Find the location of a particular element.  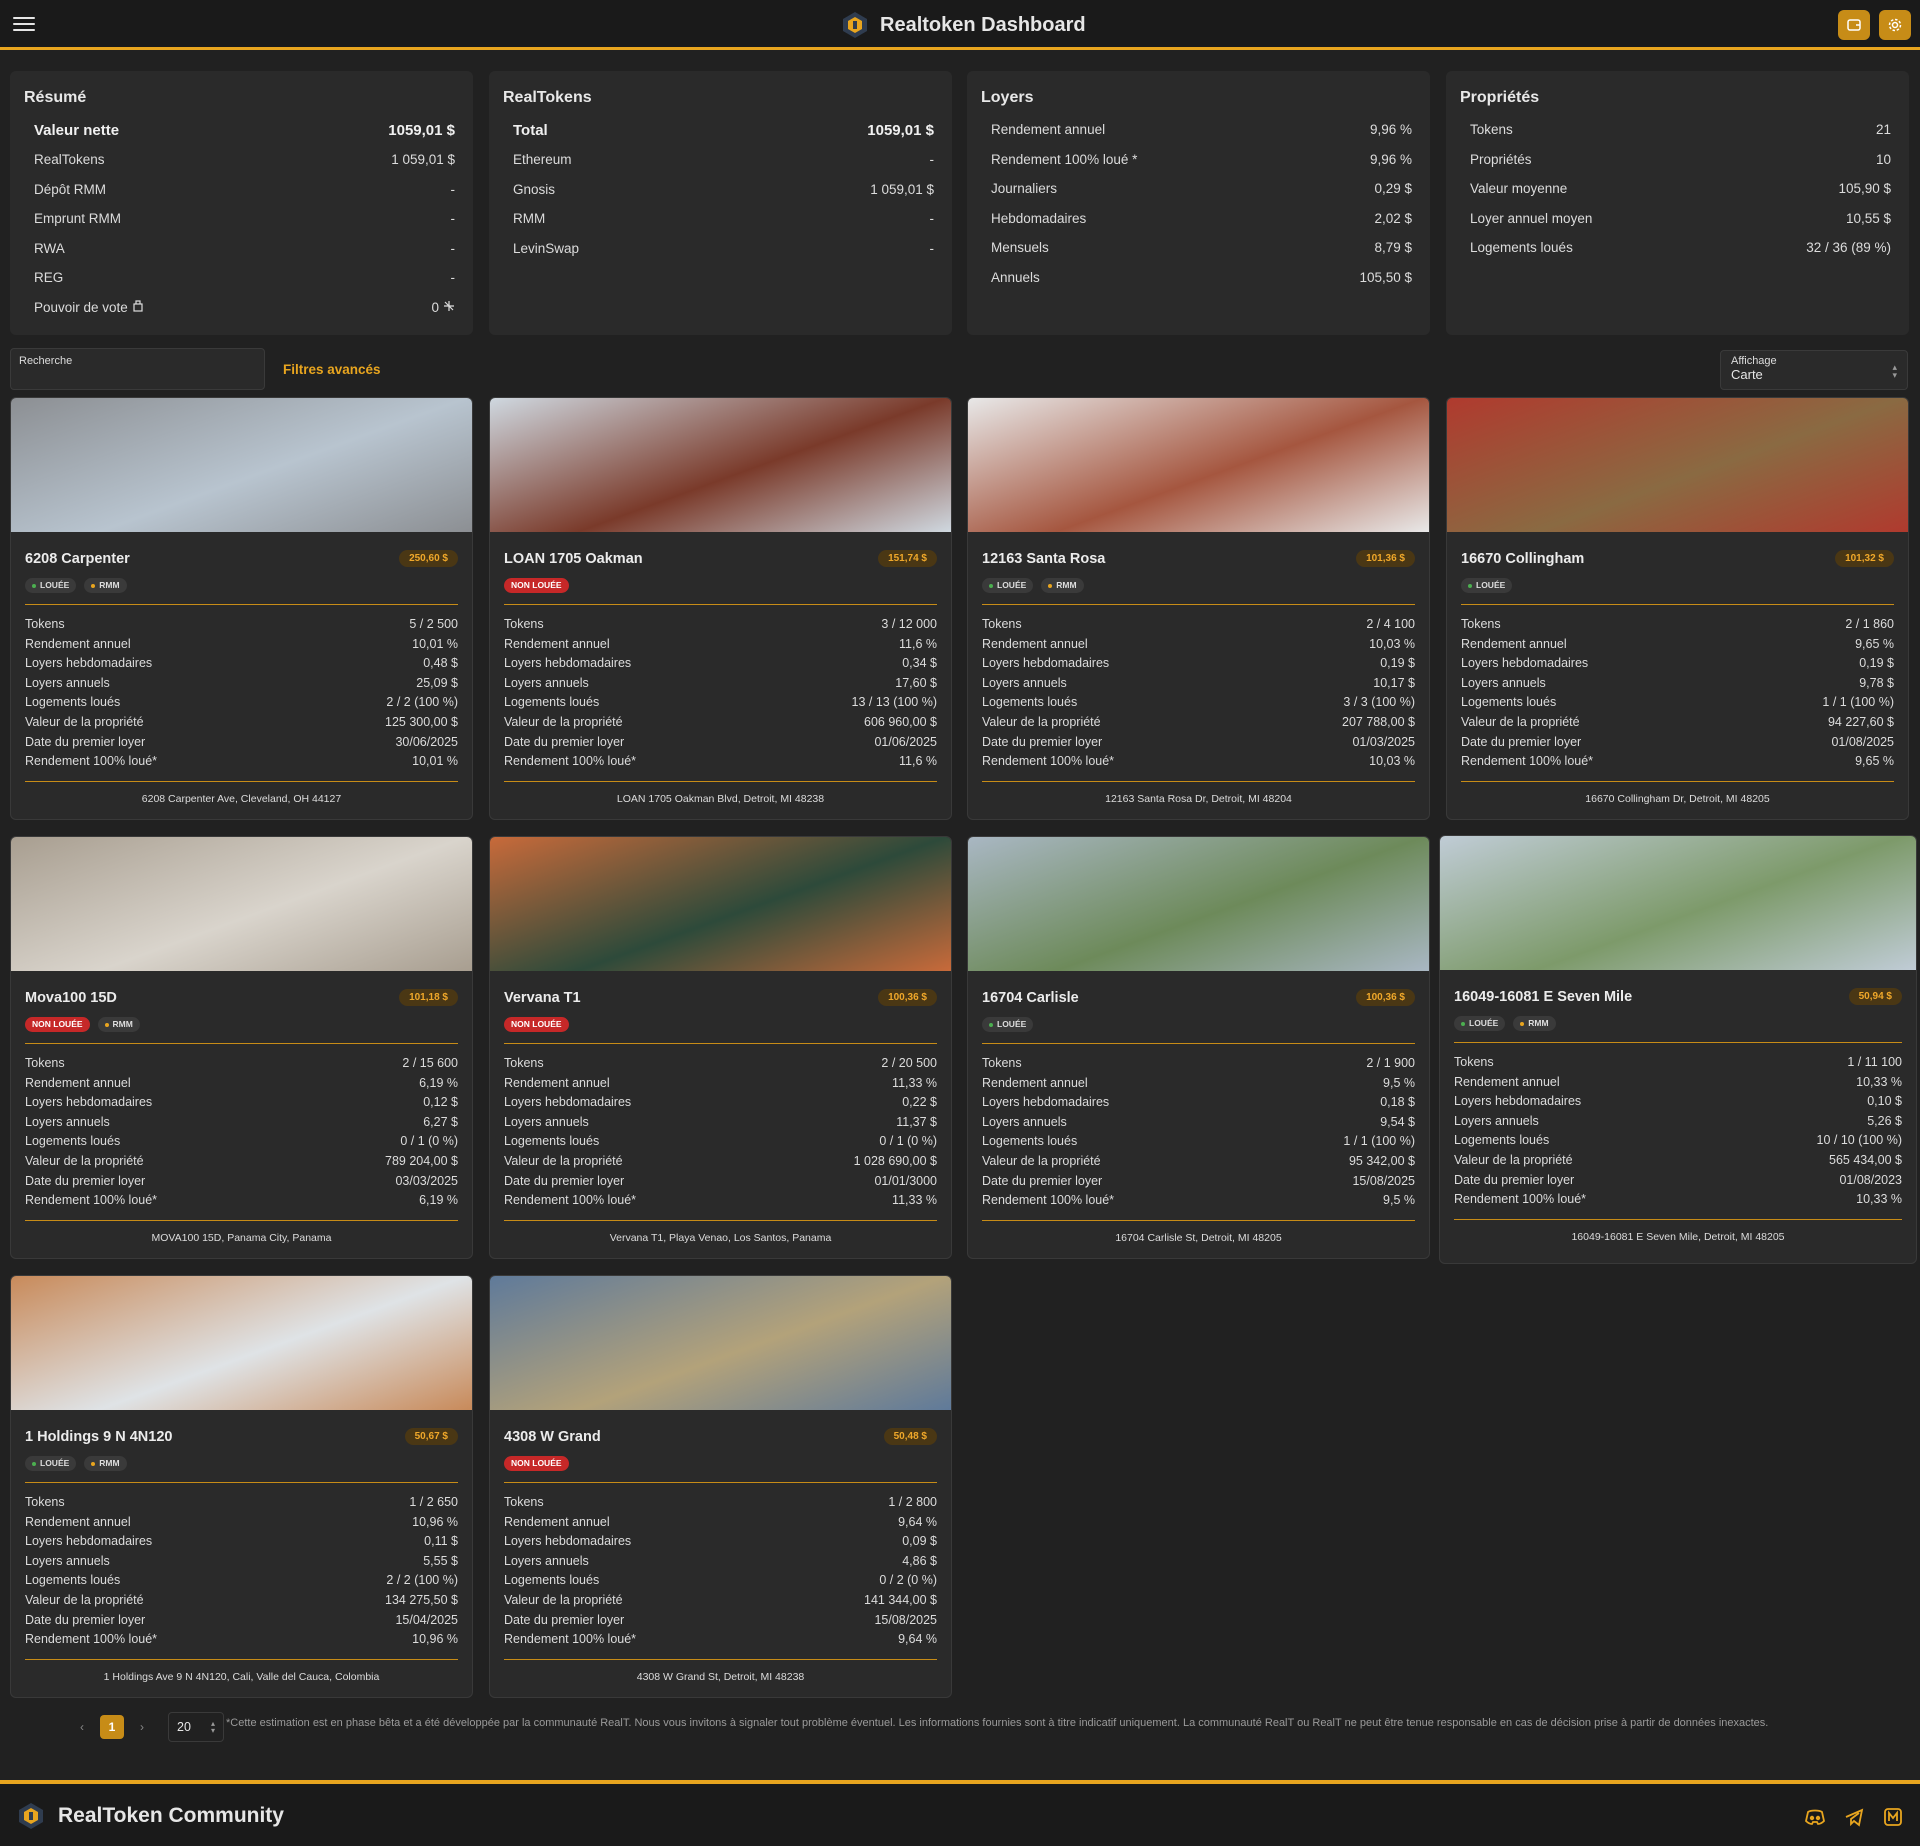

detail-row: Tokens 1 / 2 650 is located at coordinates (241, 1505).